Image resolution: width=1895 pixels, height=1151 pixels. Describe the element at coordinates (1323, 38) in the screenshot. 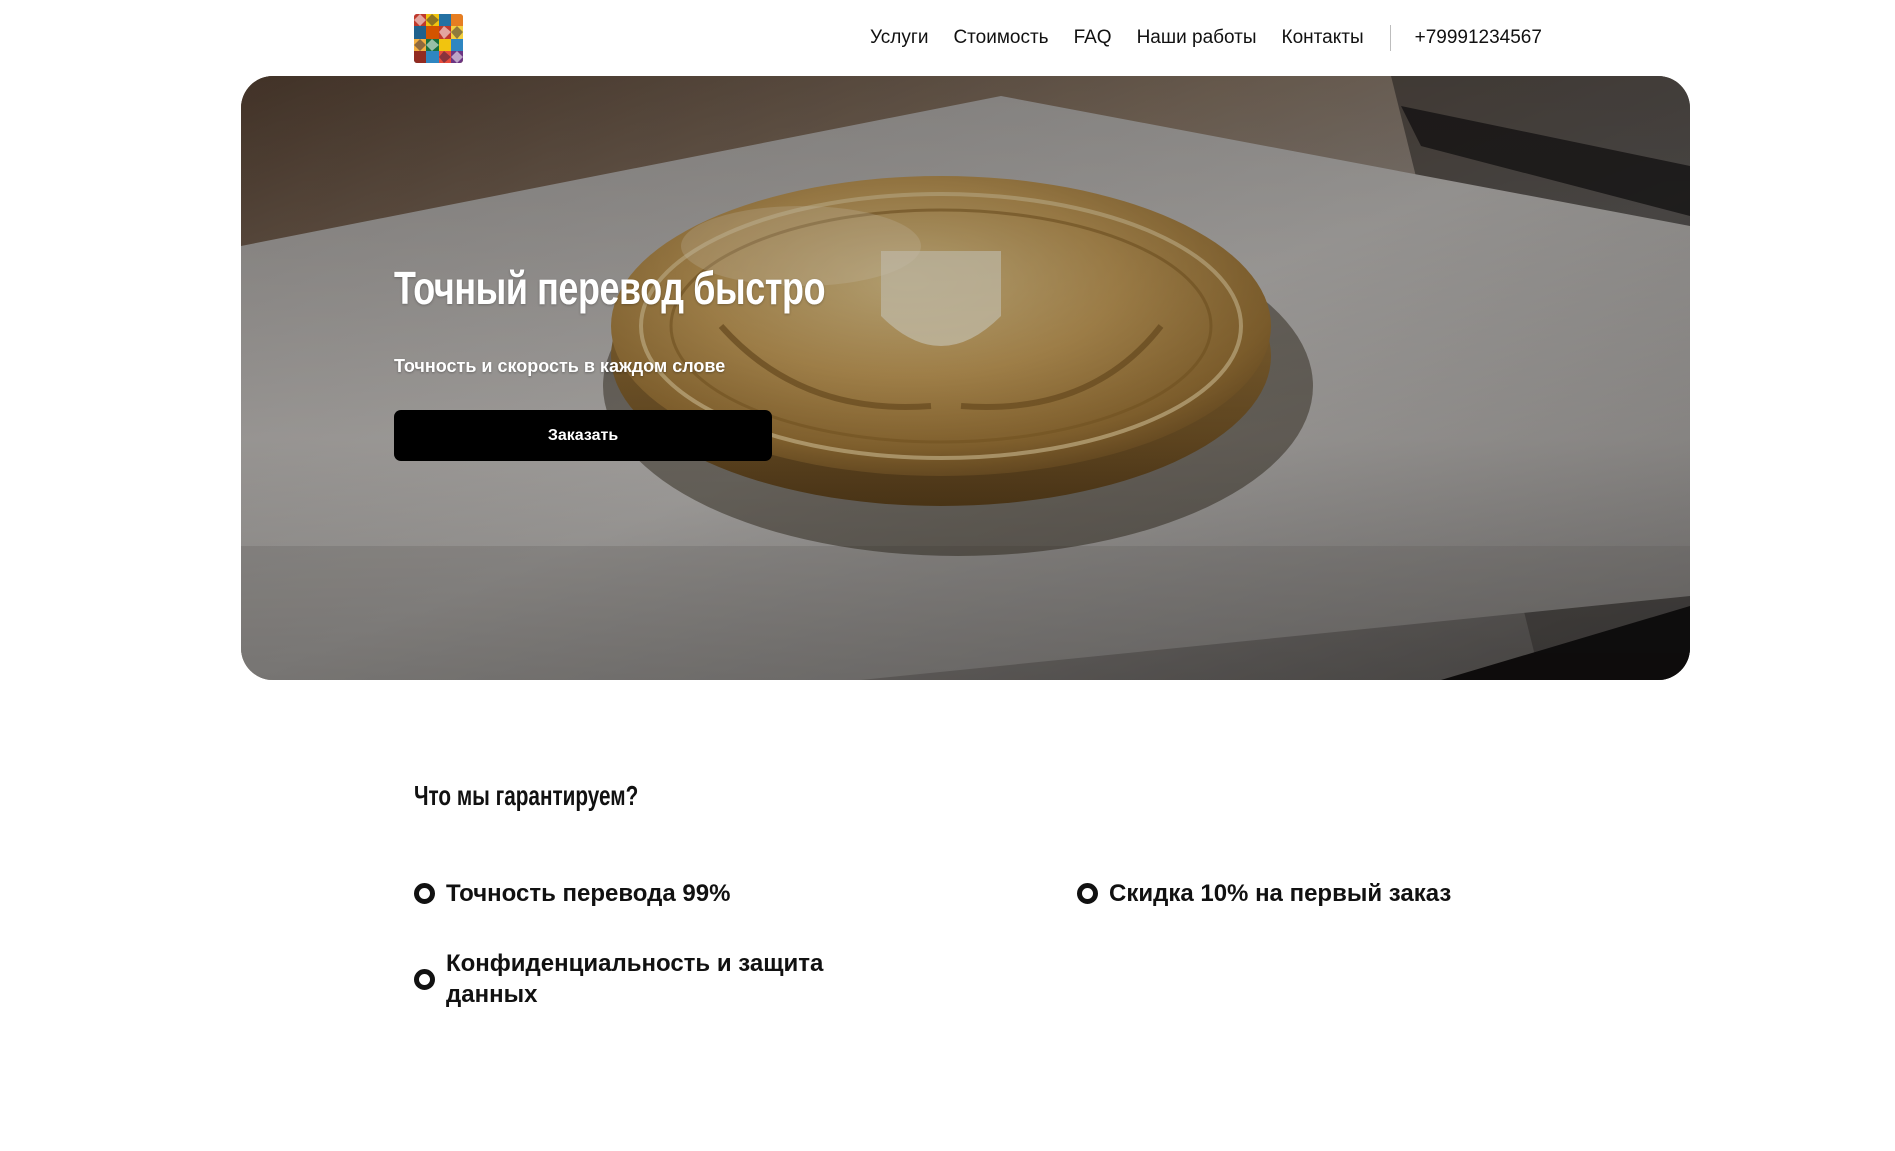

I see `nav-item-contacts: Контакты` at that location.